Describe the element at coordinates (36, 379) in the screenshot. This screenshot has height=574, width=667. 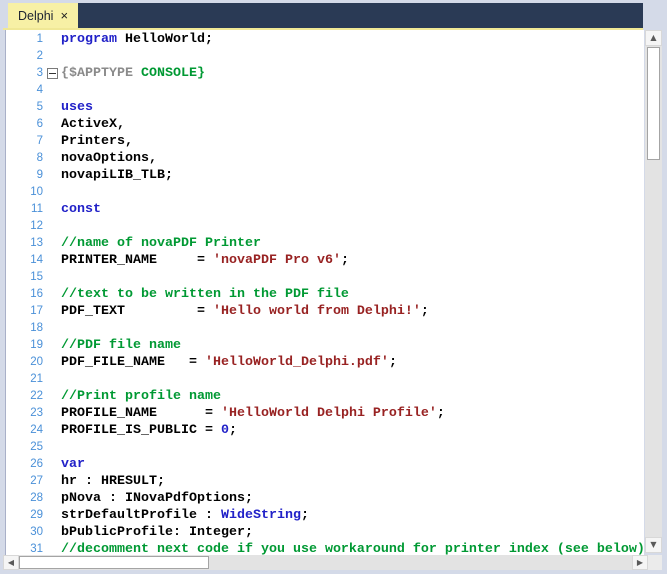
I see `line-number: 21` at that location.